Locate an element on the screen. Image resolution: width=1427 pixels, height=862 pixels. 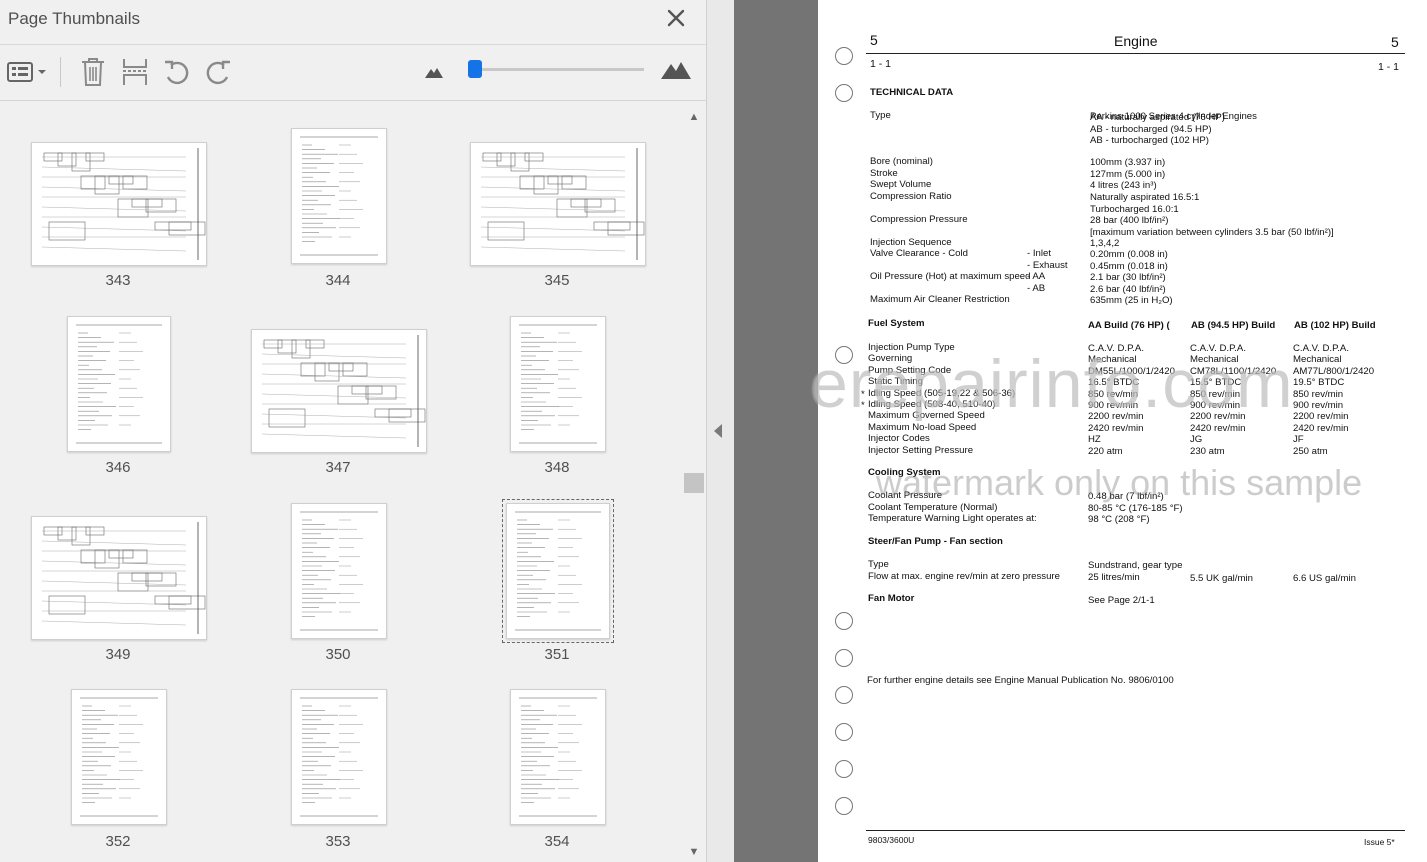
tech-label: Compression Ratio is located at coordinates (911, 196).